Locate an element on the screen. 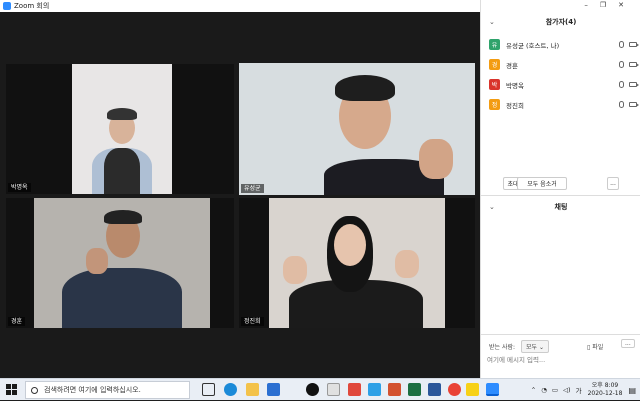  avatar: 유 is located at coordinates (494, 44).